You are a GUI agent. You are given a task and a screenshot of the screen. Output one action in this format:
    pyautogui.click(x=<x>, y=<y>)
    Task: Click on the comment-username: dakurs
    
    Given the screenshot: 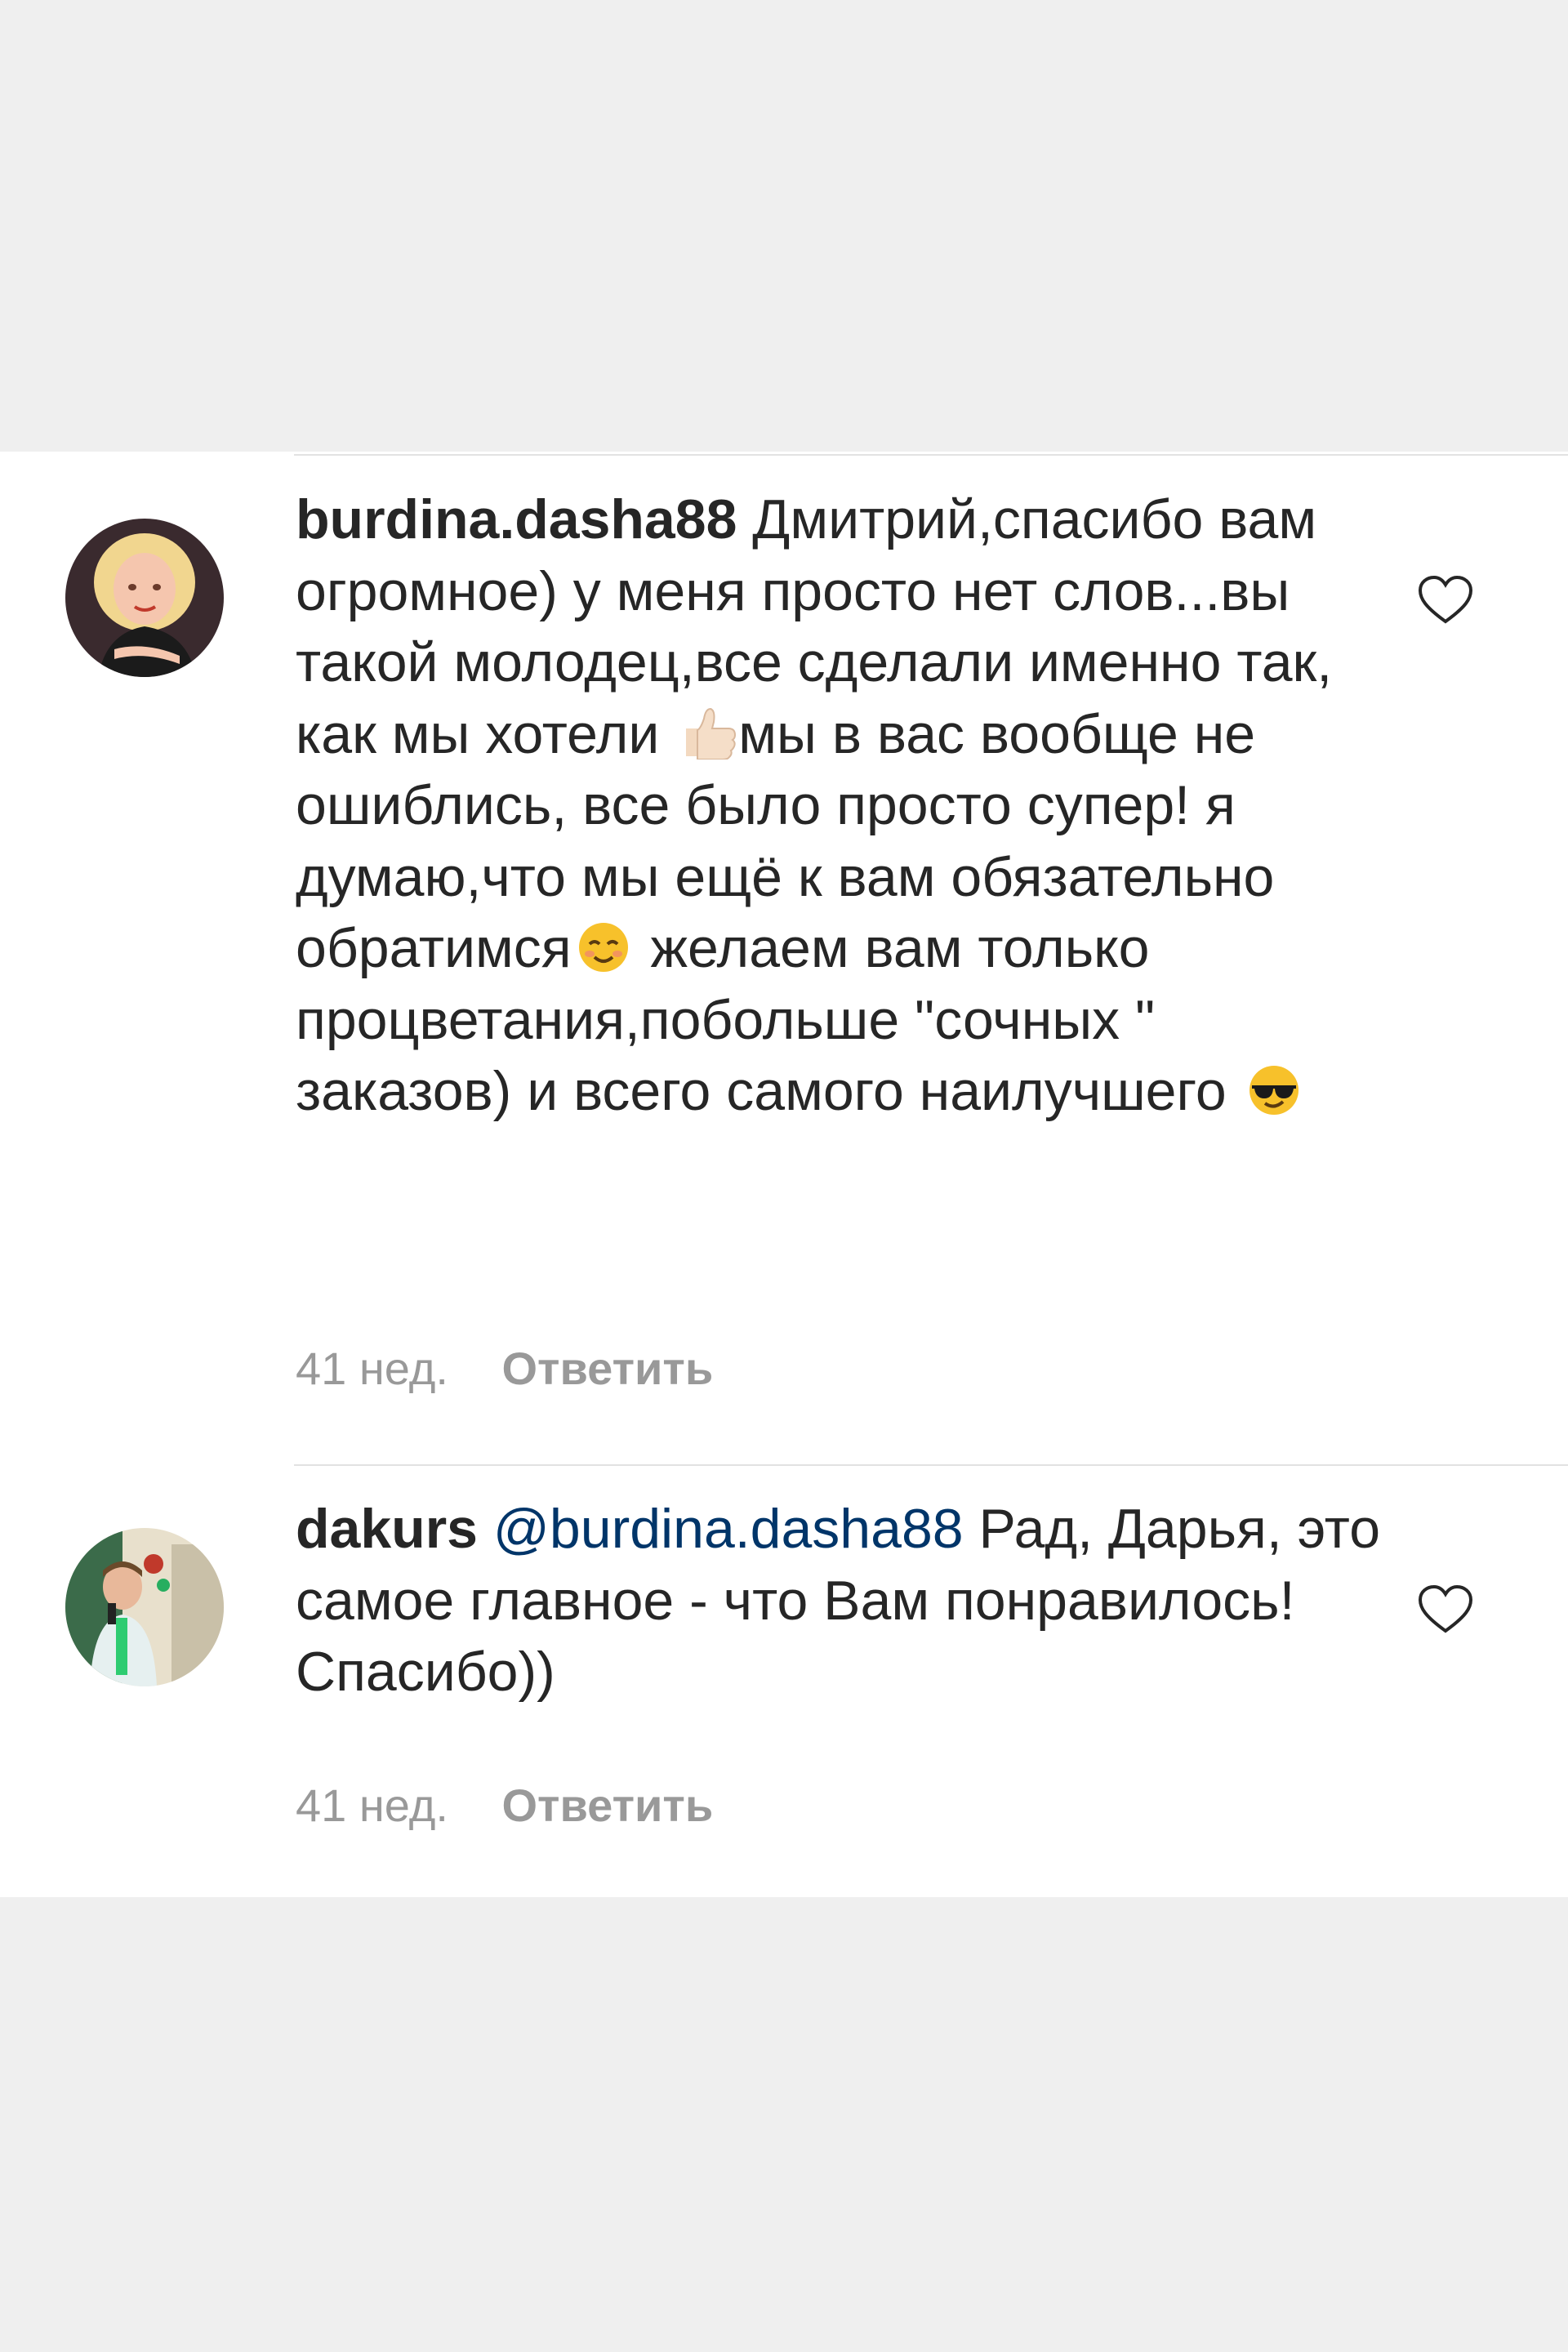 What is the action you would take?
    pyautogui.click(x=387, y=1529)
    